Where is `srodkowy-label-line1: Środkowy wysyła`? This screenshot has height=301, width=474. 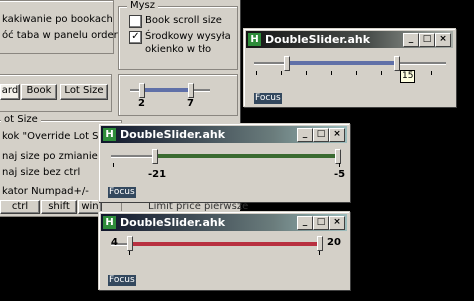
srodkowy-label-line1: Środkowy wysyła is located at coordinates (188, 36).